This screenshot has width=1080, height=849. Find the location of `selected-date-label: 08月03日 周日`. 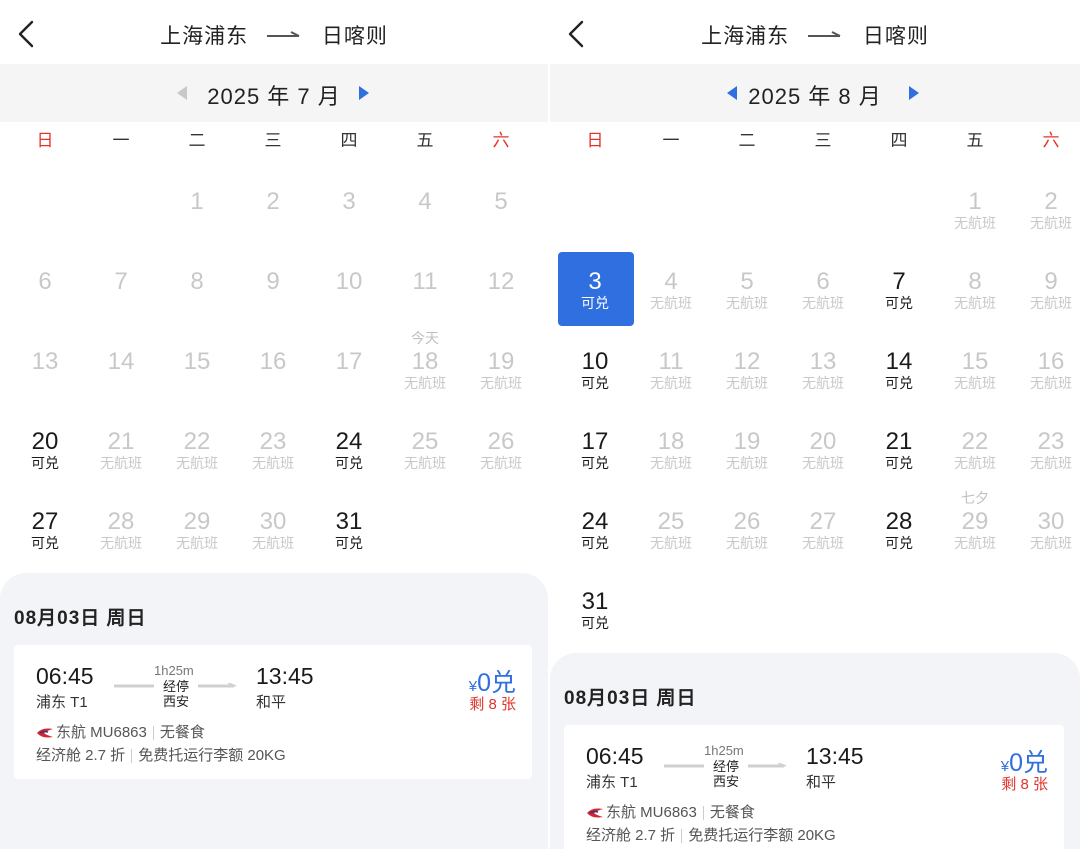

selected-date-label: 08月03日 周日 is located at coordinates (630, 698).